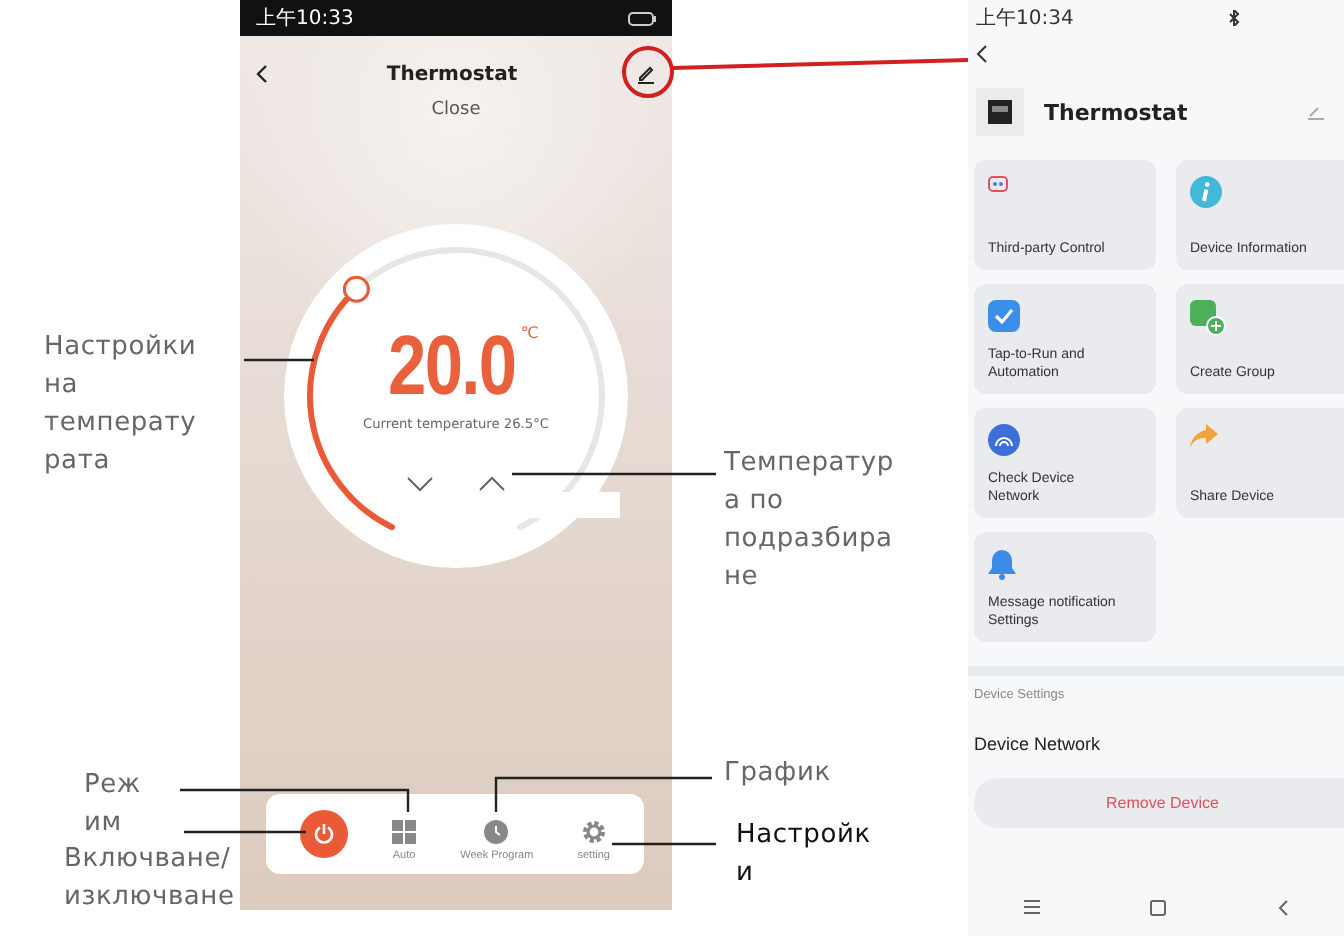 Image resolution: width=1344 pixels, height=936 pixels. Describe the element at coordinates (803, 855) in the screenshot. I see `annotation-label: Настройк и` at that location.